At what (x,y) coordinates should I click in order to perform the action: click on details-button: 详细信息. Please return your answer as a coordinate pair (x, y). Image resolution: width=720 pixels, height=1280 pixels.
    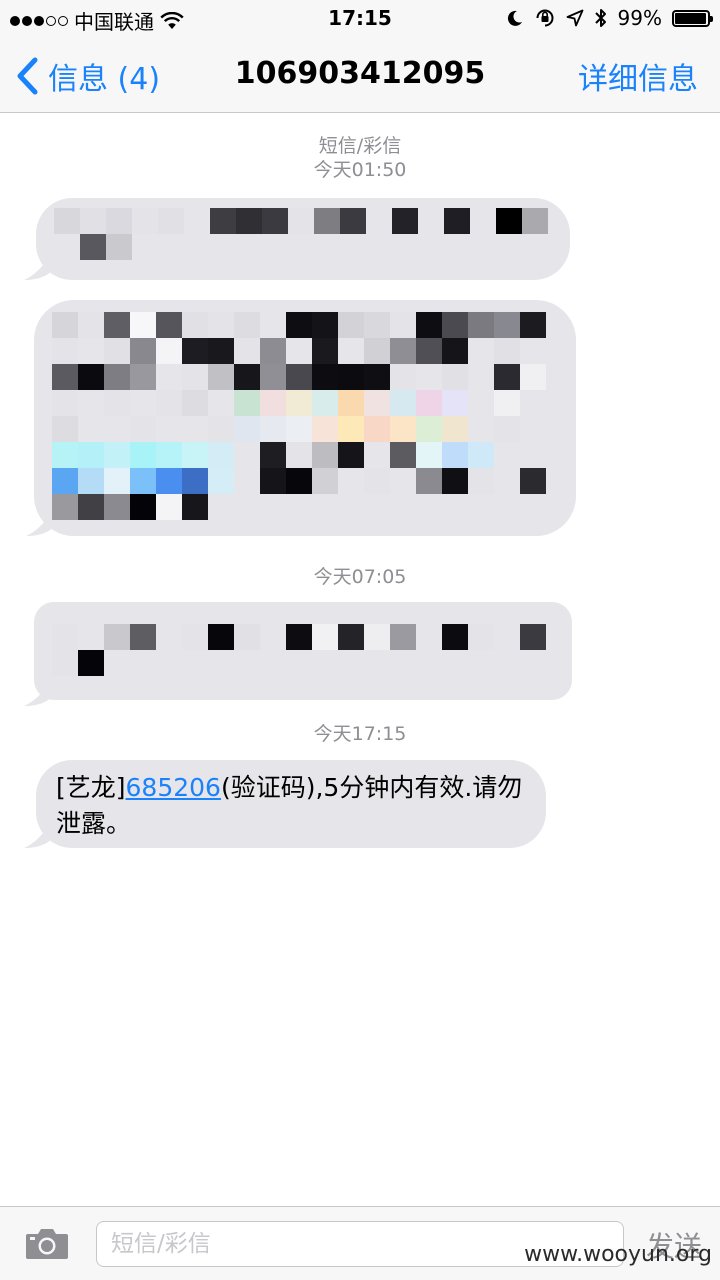
    Looking at the image, I should click on (638, 76).